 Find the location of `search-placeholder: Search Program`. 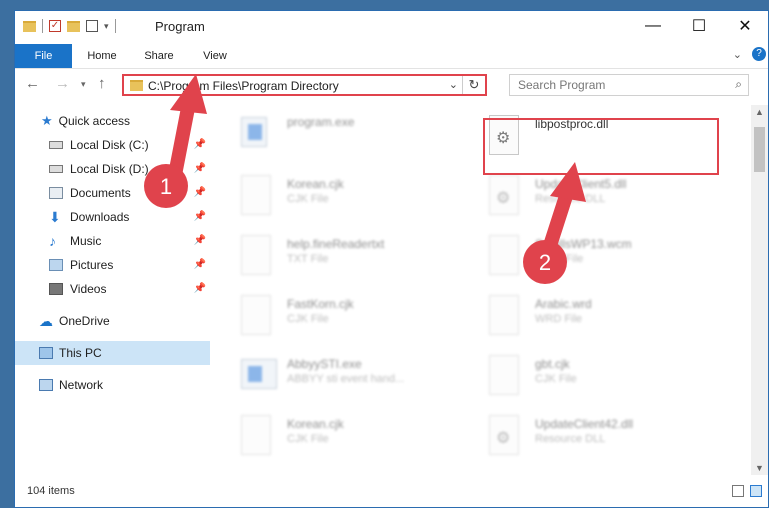

search-placeholder: Search Program is located at coordinates (561, 85).